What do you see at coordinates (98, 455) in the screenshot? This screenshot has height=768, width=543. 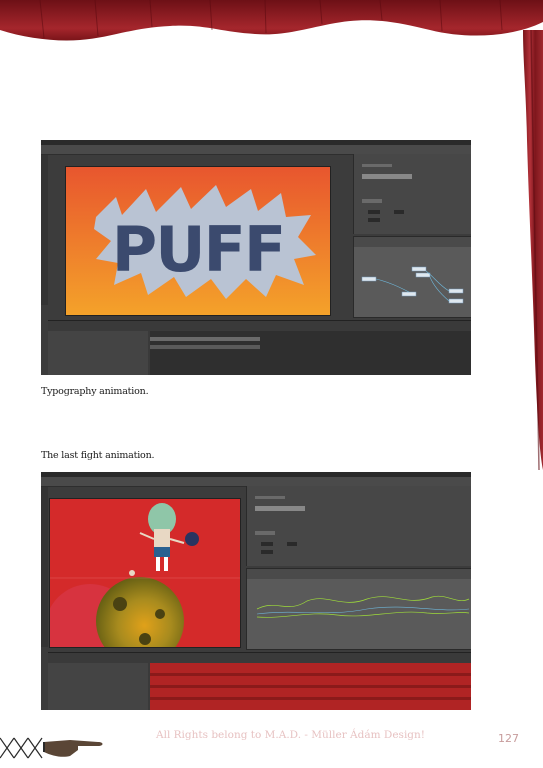 I see `caption-fight: The last fight animation.` at bounding box center [98, 455].